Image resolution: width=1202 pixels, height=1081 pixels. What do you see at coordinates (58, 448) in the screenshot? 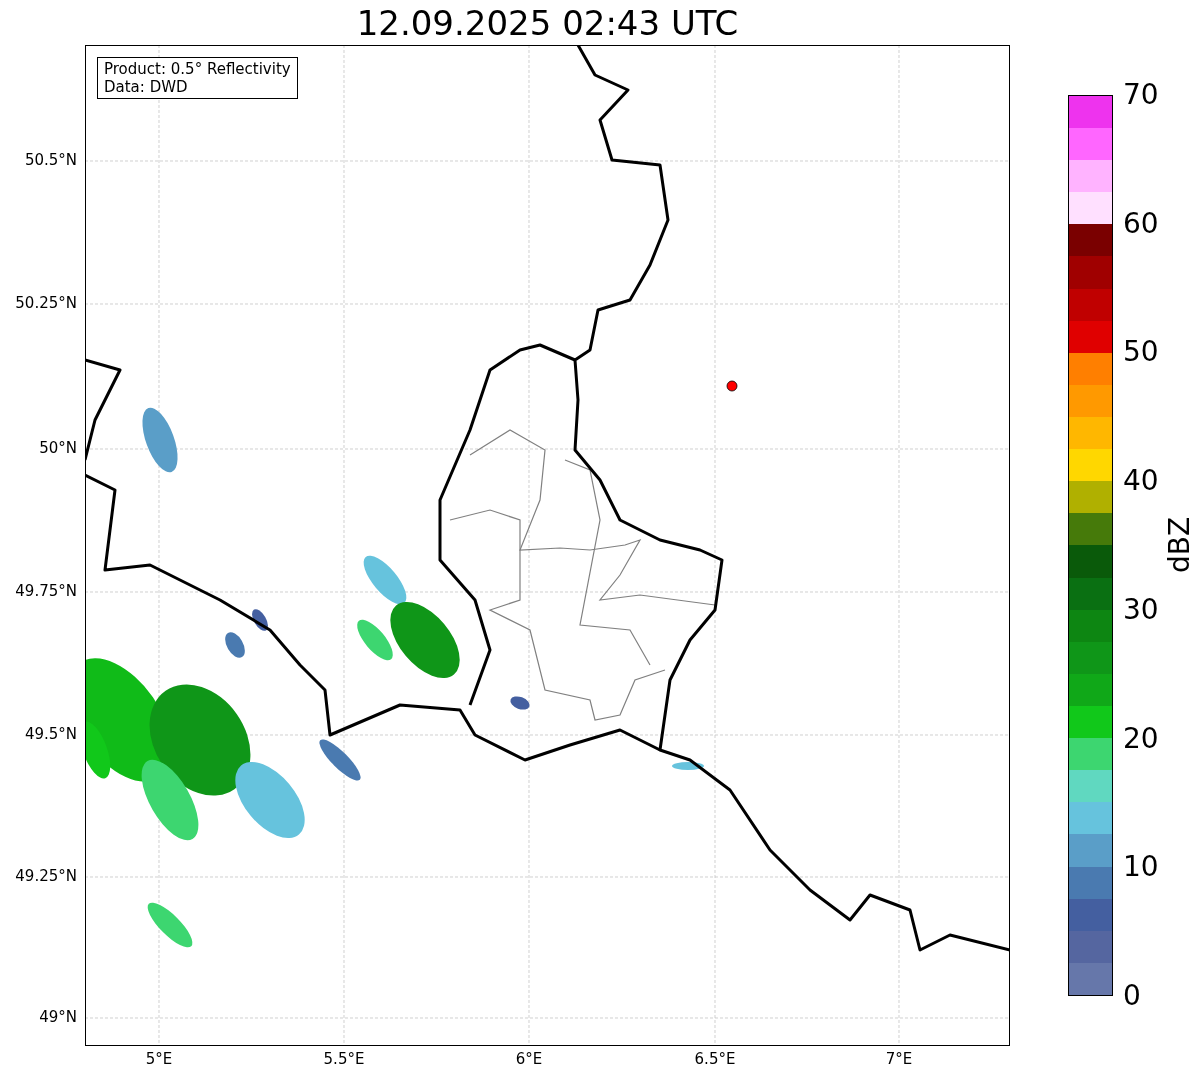
I see `latitude-label: 50°N` at bounding box center [58, 448].